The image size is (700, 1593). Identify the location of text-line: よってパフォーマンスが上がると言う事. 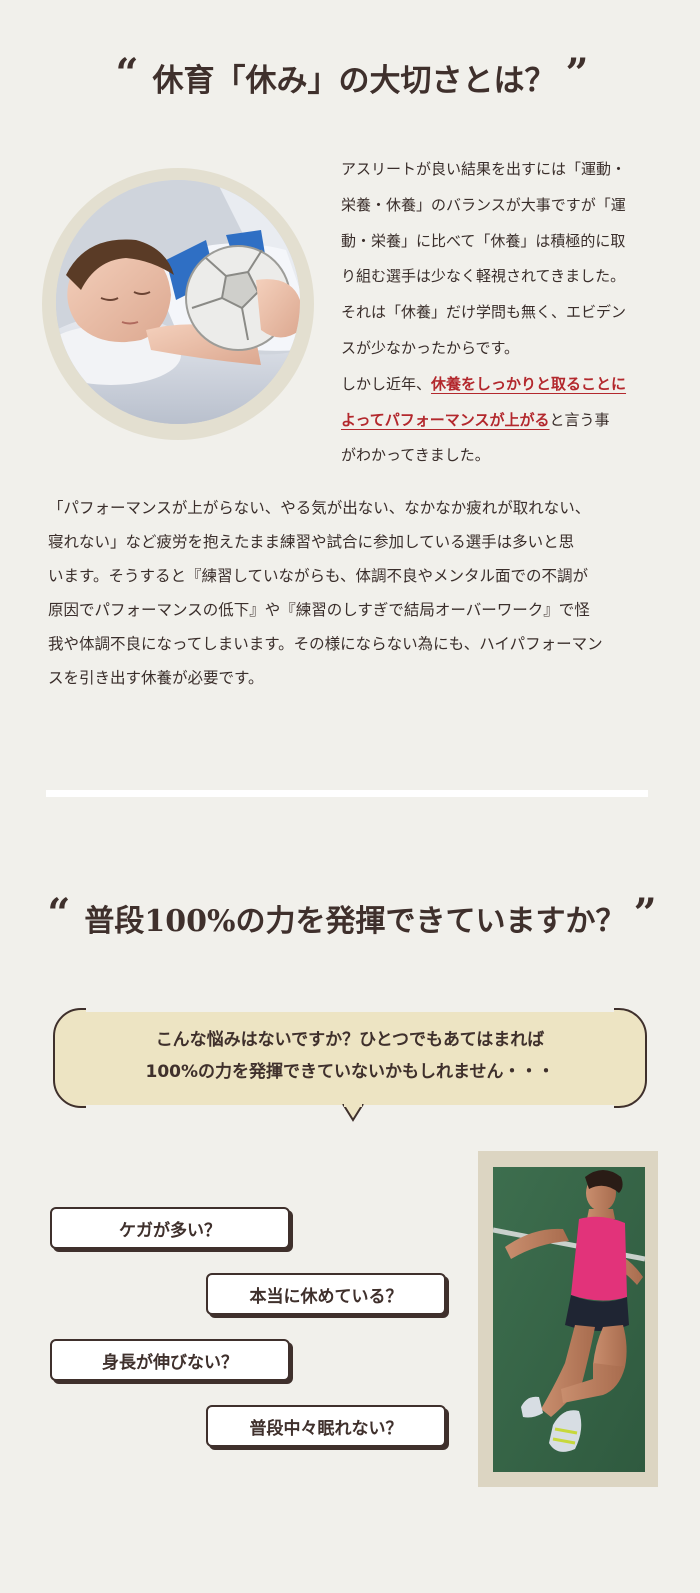
(501, 421).